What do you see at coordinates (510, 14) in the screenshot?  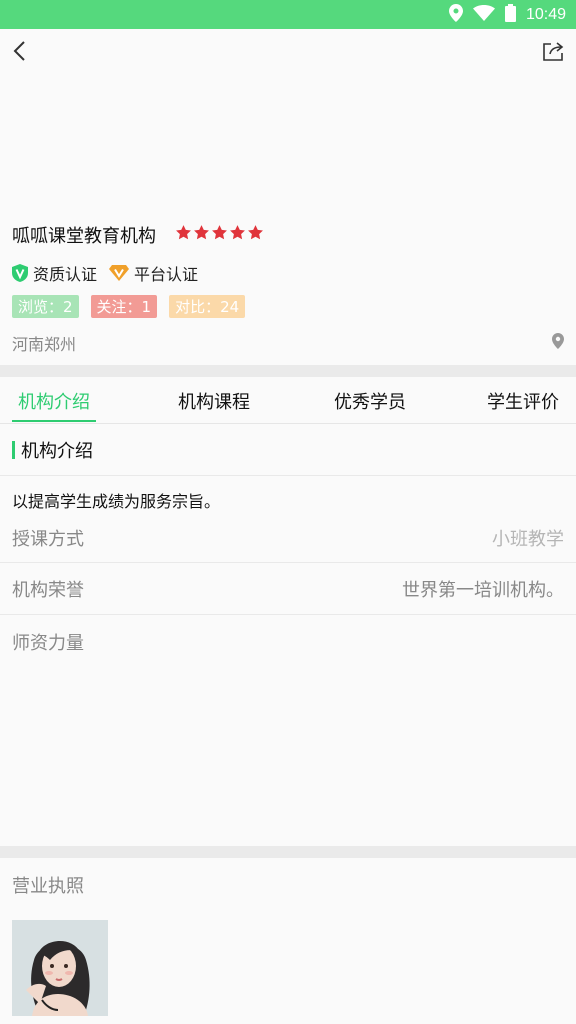 I see `battery-icon` at bounding box center [510, 14].